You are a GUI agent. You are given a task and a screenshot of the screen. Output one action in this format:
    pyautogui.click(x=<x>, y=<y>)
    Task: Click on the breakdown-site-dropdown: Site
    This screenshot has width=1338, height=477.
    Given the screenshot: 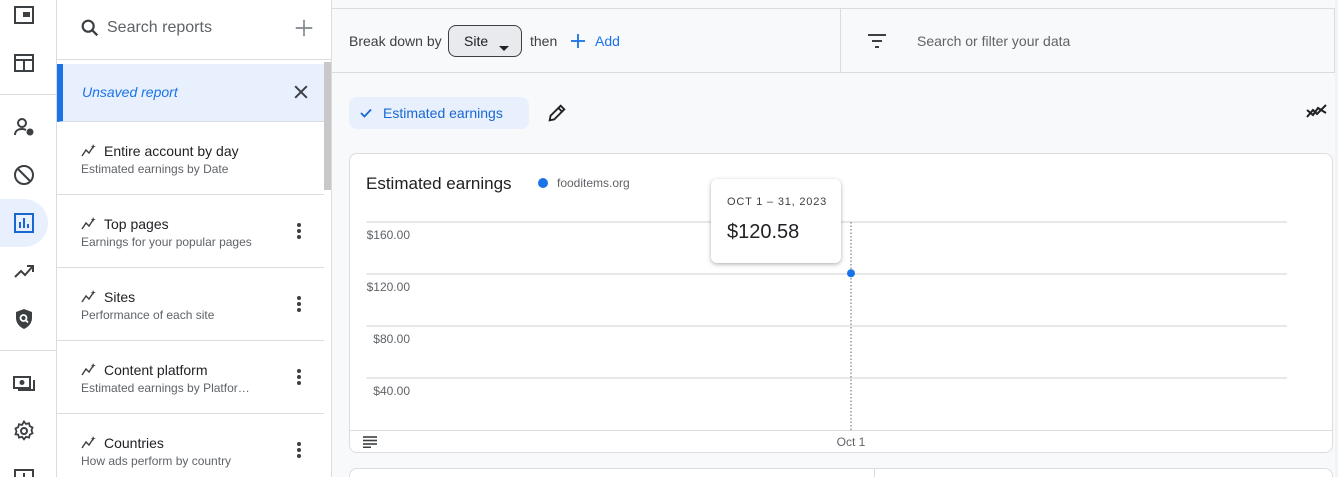 What is the action you would take?
    pyautogui.click(x=485, y=41)
    